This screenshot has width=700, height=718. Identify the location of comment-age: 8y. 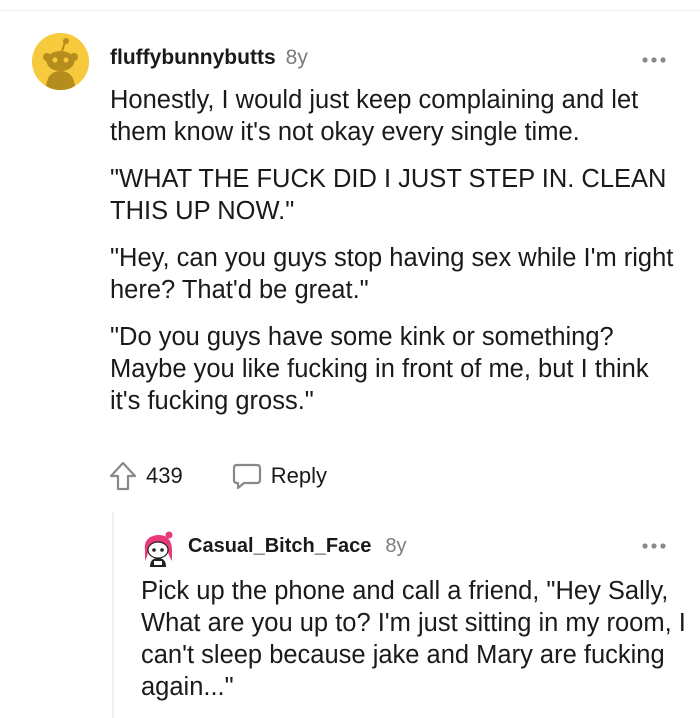
(296, 57).